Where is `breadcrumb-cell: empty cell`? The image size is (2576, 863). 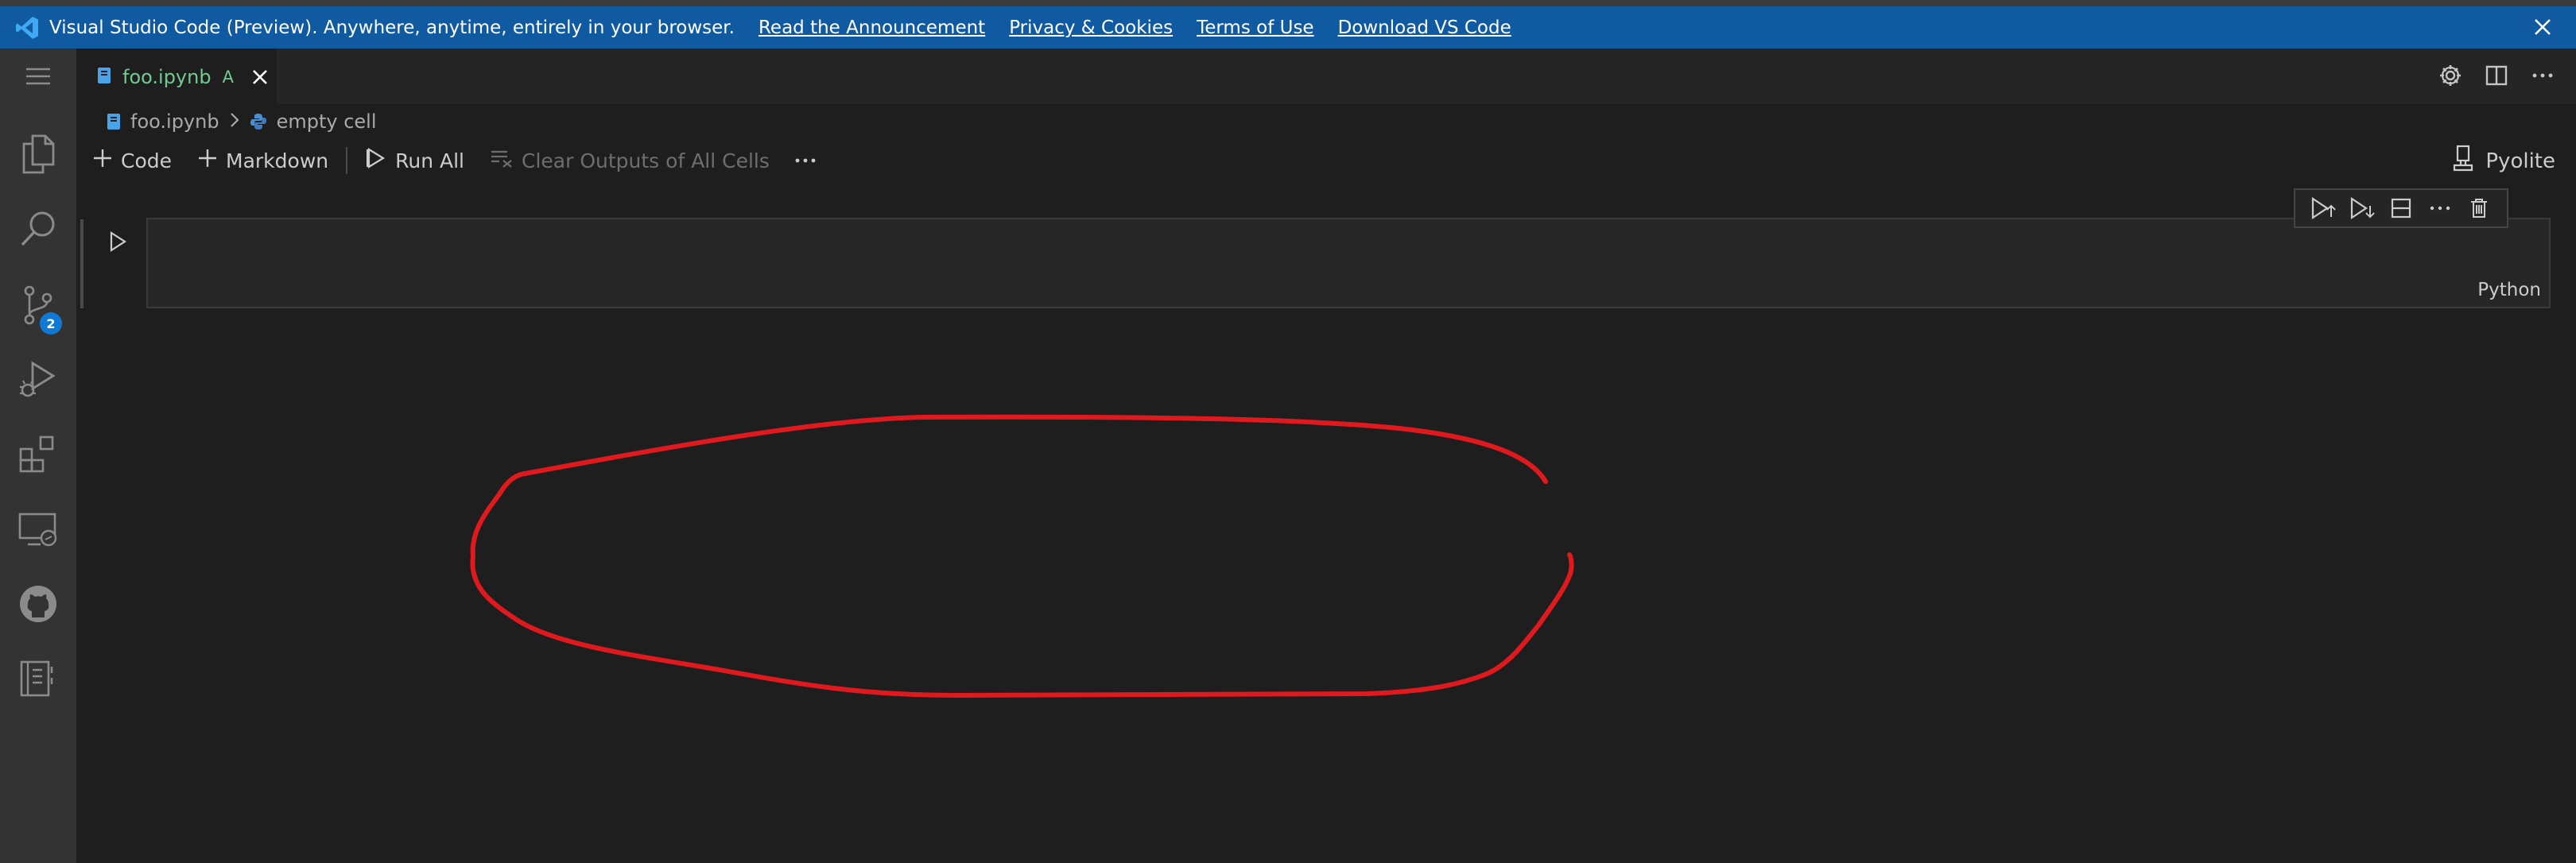
breadcrumb-cell: empty cell is located at coordinates (327, 121).